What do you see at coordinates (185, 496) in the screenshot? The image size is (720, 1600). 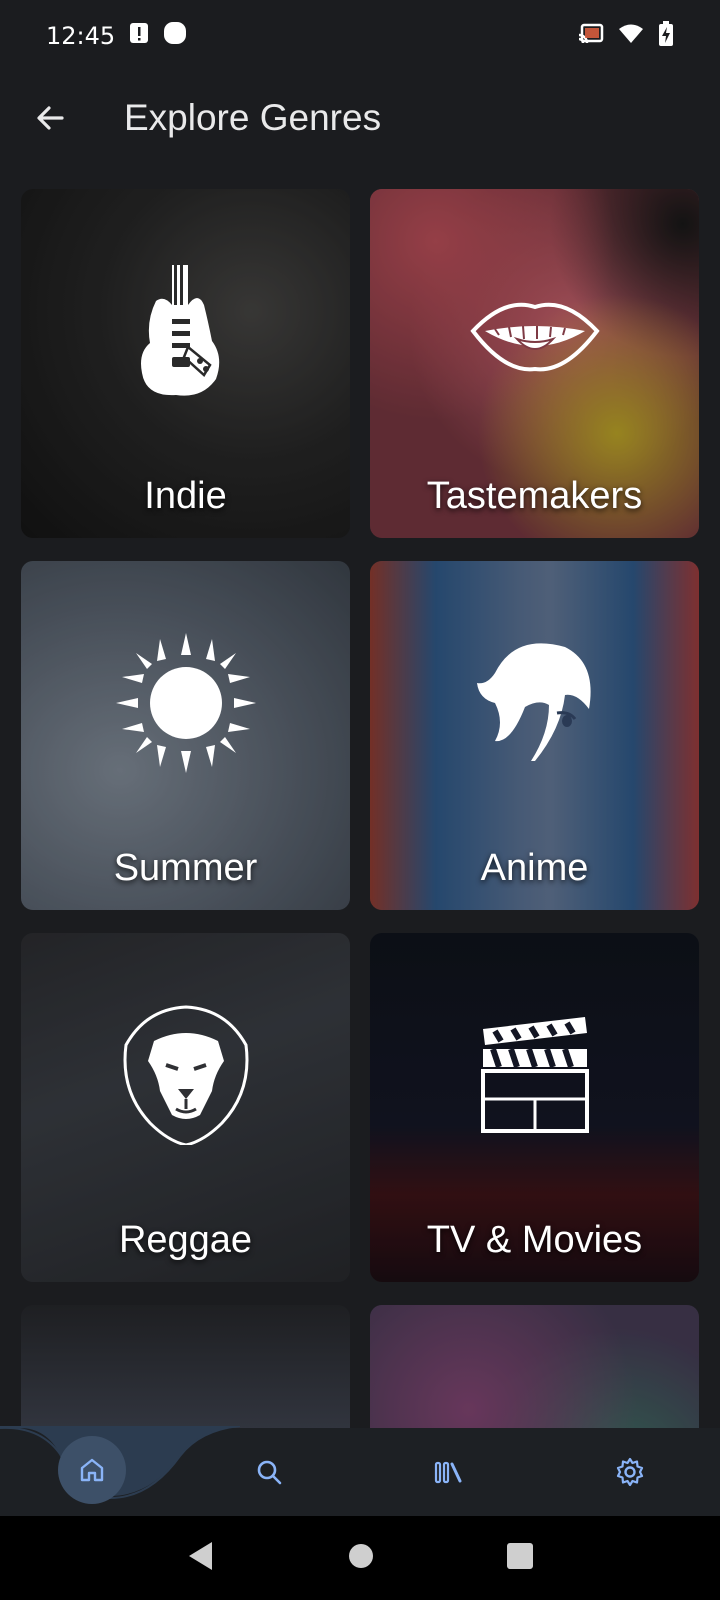 I see `genre-label: Indie` at bounding box center [185, 496].